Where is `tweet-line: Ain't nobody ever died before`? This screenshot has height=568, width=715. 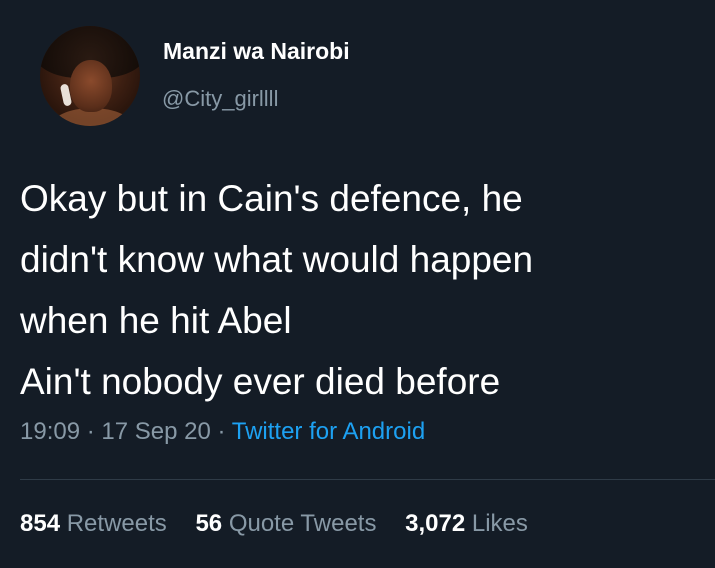 tweet-line: Ain't nobody ever died before is located at coordinates (260, 381).